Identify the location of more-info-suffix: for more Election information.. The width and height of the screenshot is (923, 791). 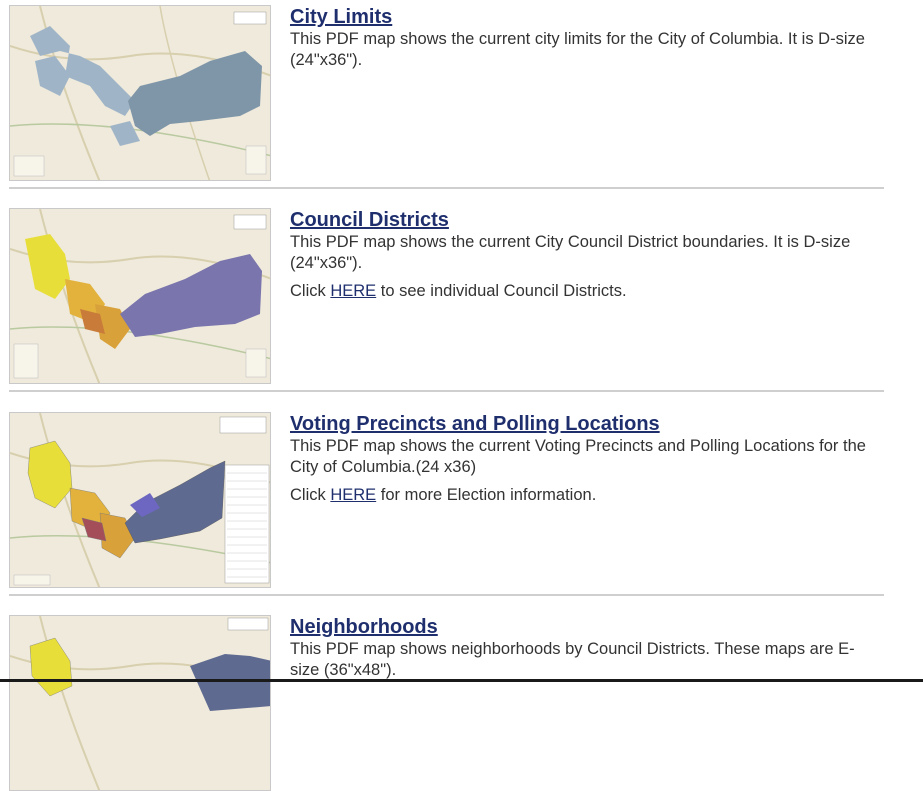
(486, 495).